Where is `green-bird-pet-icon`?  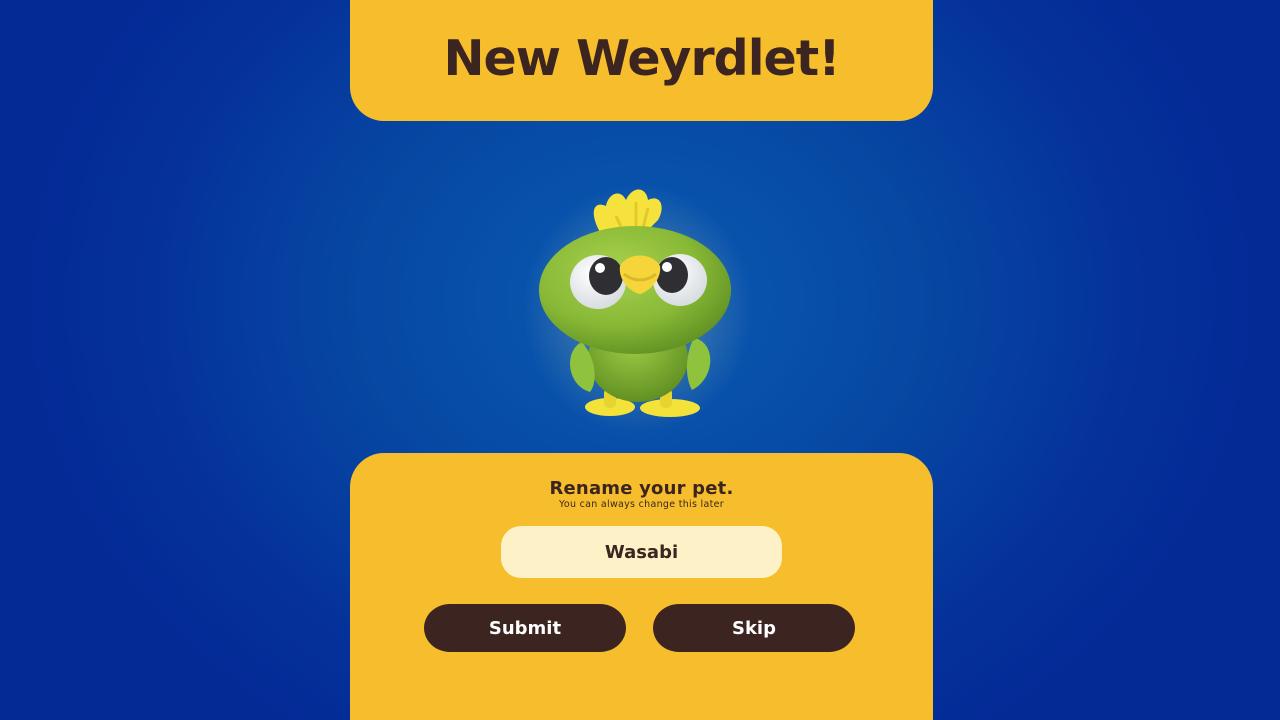 green-bird-pet-icon is located at coordinates (638, 310).